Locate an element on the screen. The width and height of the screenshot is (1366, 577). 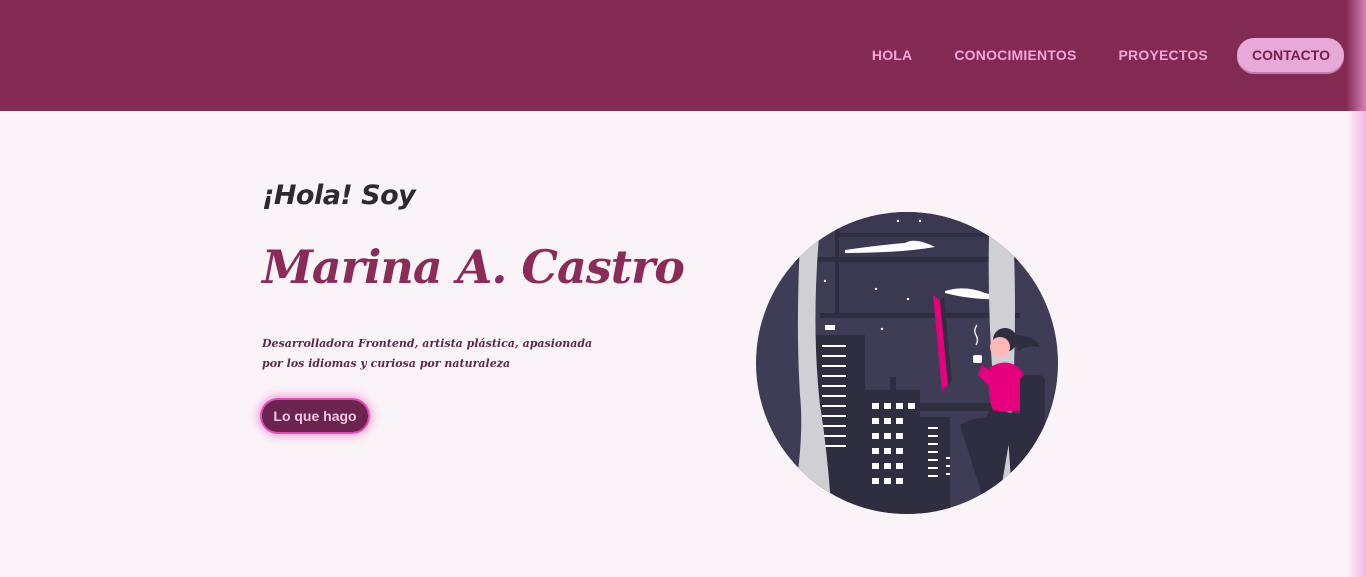
hero-name: Marina A. Castro is located at coordinates (473, 267).